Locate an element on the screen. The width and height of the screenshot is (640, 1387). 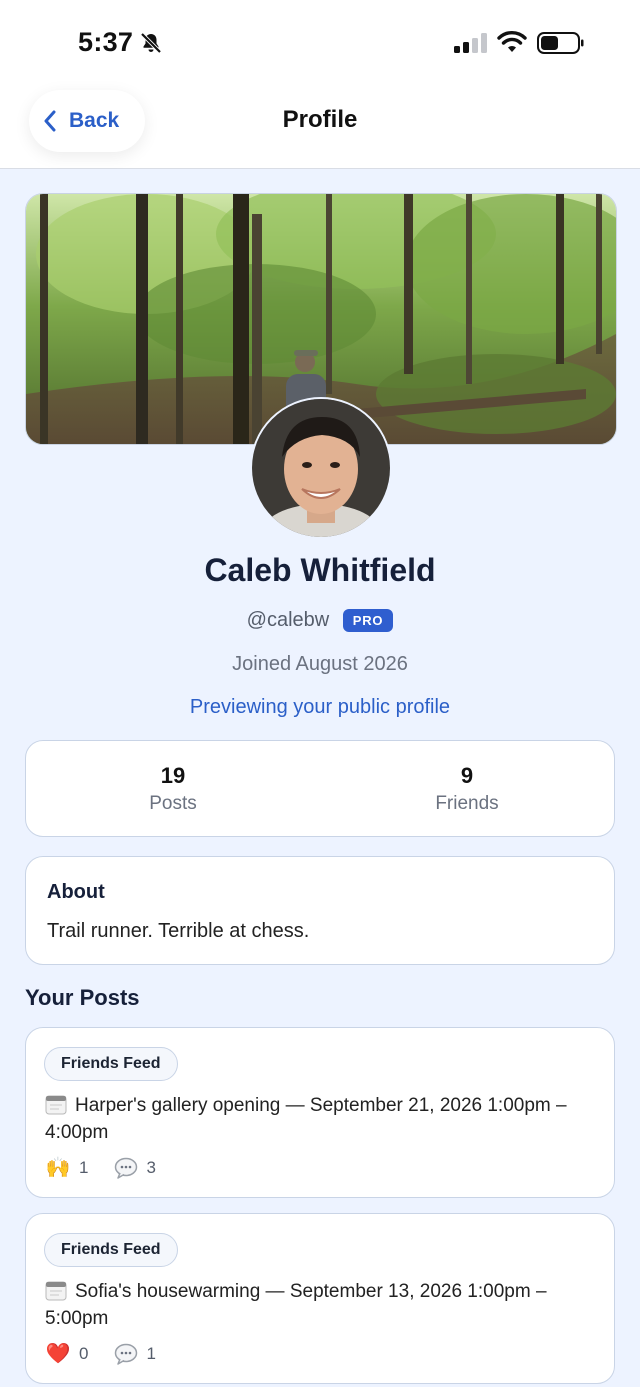
battery-icon is located at coordinates (560, 43).